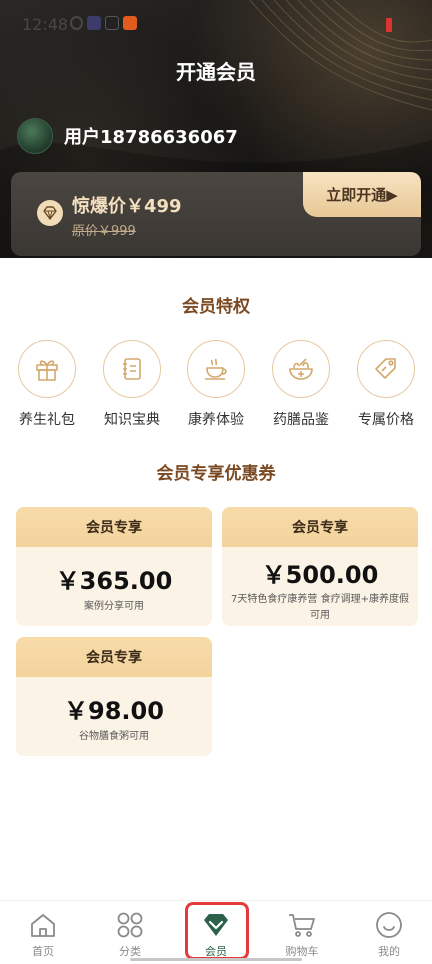 The height and width of the screenshot is (964, 432). Describe the element at coordinates (302, 951) in the screenshot. I see `tab-label: 购物车` at that location.